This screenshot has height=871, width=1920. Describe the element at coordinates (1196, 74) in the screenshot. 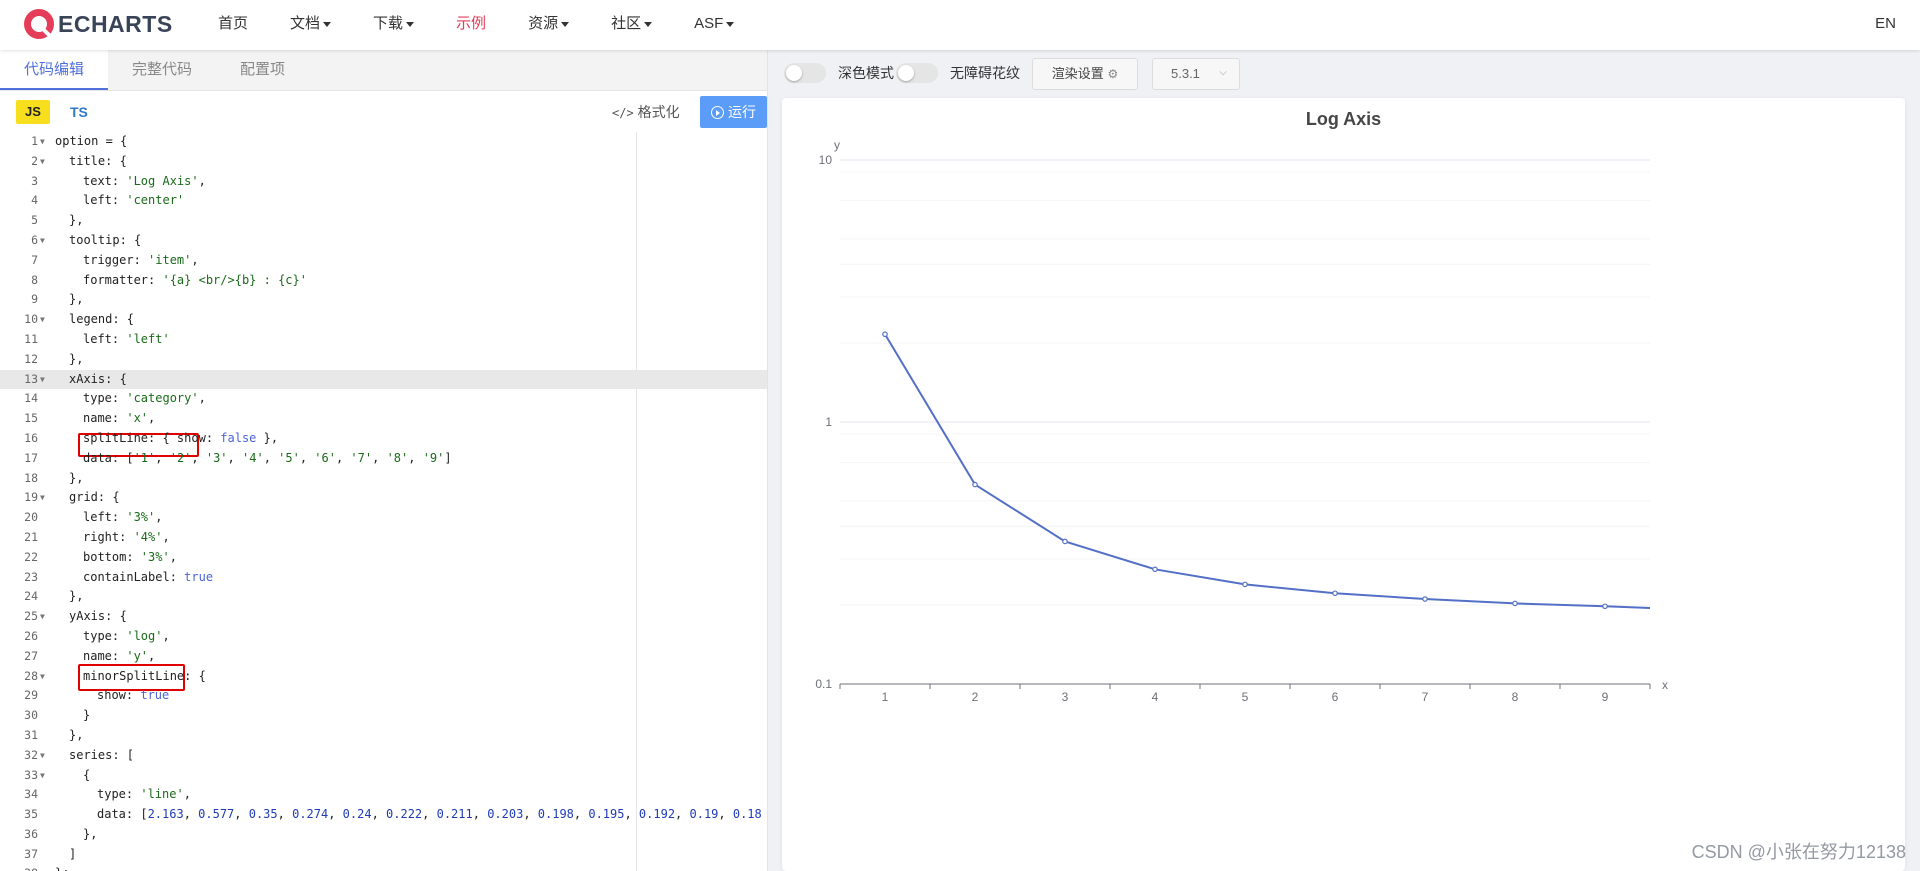

I see `version-select: 5.3.1 ⌵` at that location.